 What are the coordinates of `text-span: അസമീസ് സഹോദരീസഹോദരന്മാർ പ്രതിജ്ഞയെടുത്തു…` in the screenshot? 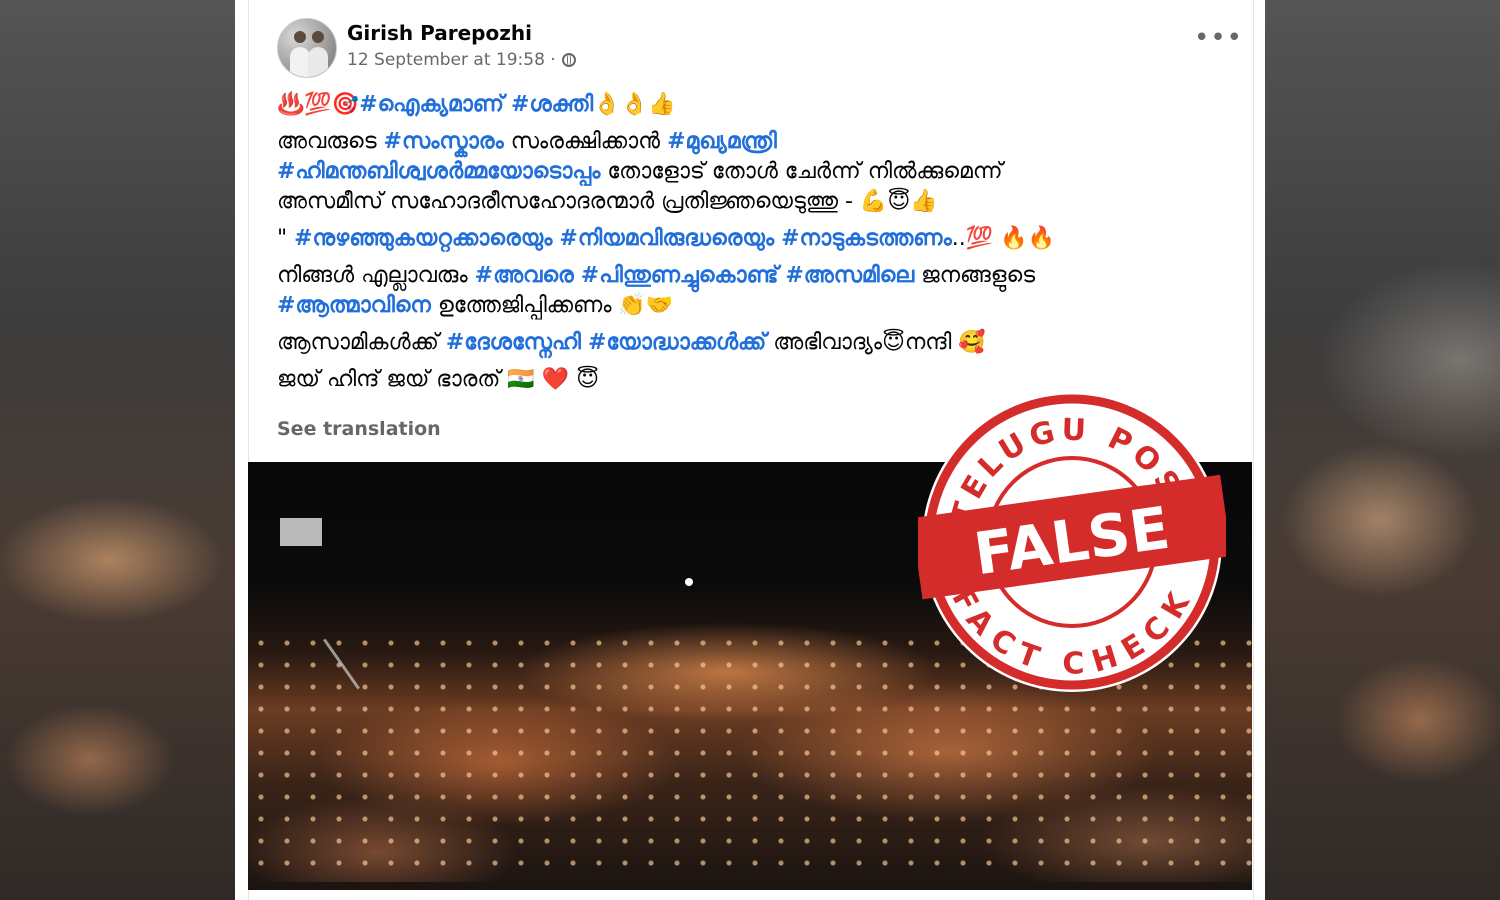 It's located at (607, 201).